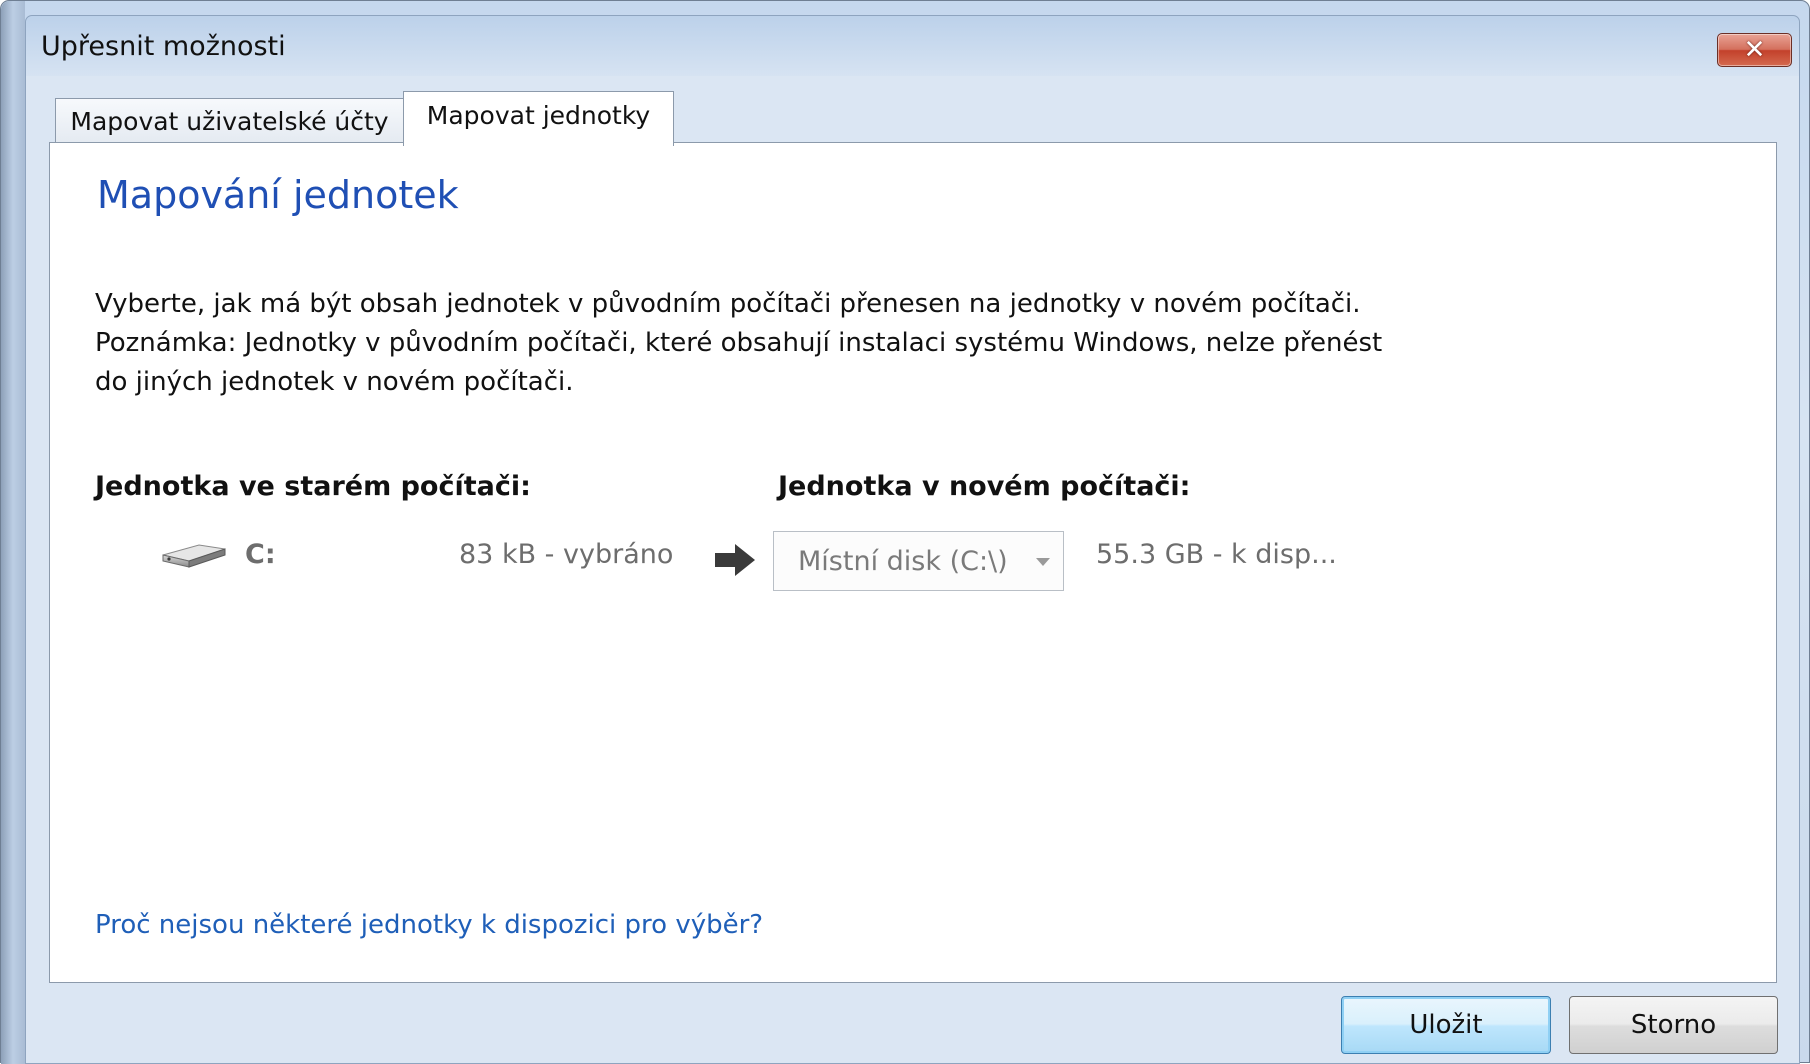 This screenshot has width=1810, height=1064. Describe the element at coordinates (13, 532) in the screenshot. I see `window-frame-edge` at that location.